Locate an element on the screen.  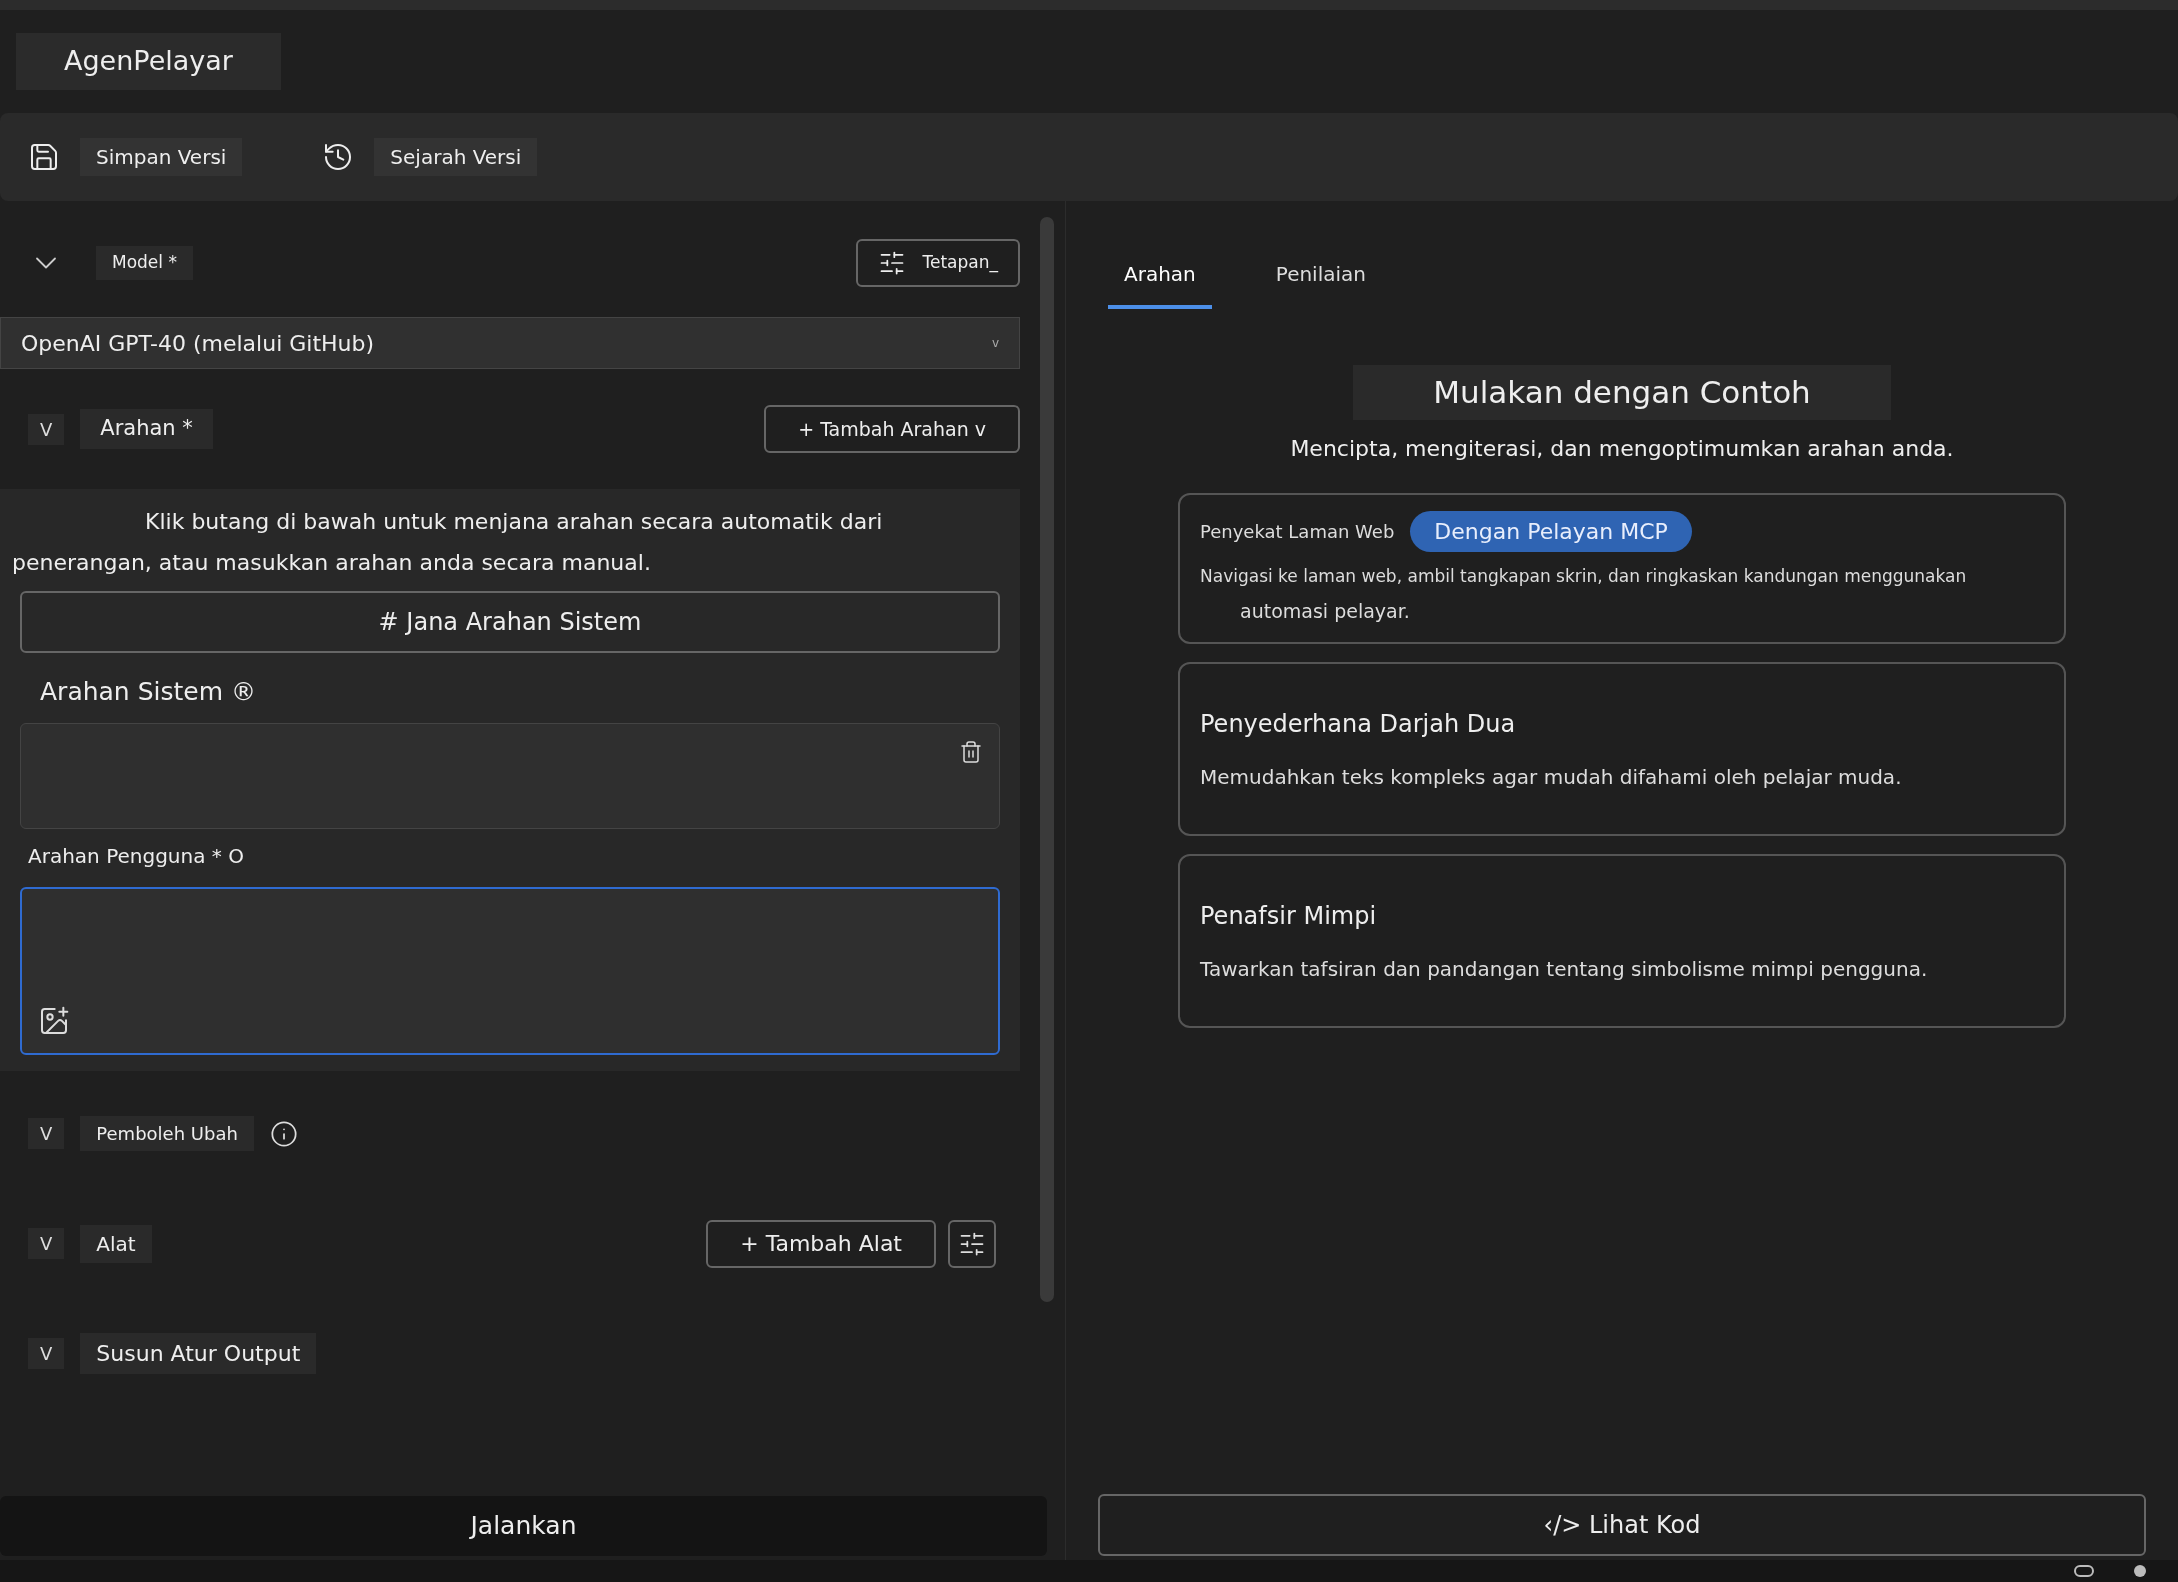
example-card: Penyederhana Darjah Dua Memudahkan teks kompleks agar mudah difahami oleh pelajar muda. is located at coordinates (1622, 748).